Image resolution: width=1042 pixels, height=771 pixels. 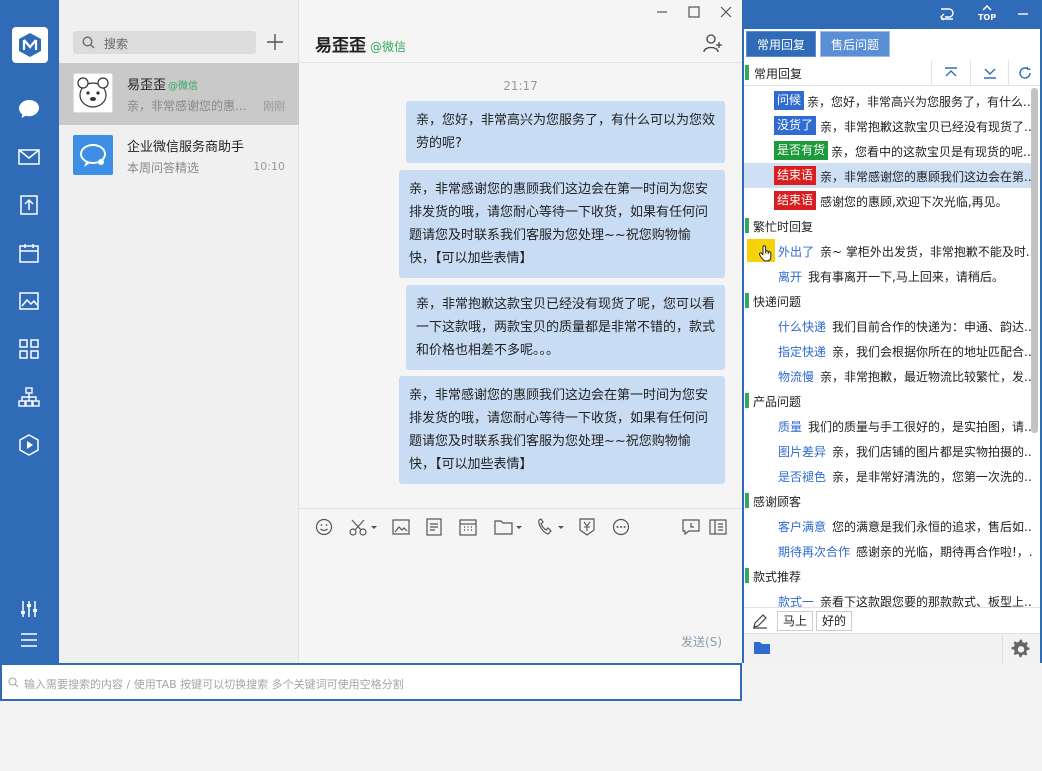 I want to click on logo-icon, so click(x=30, y=45).